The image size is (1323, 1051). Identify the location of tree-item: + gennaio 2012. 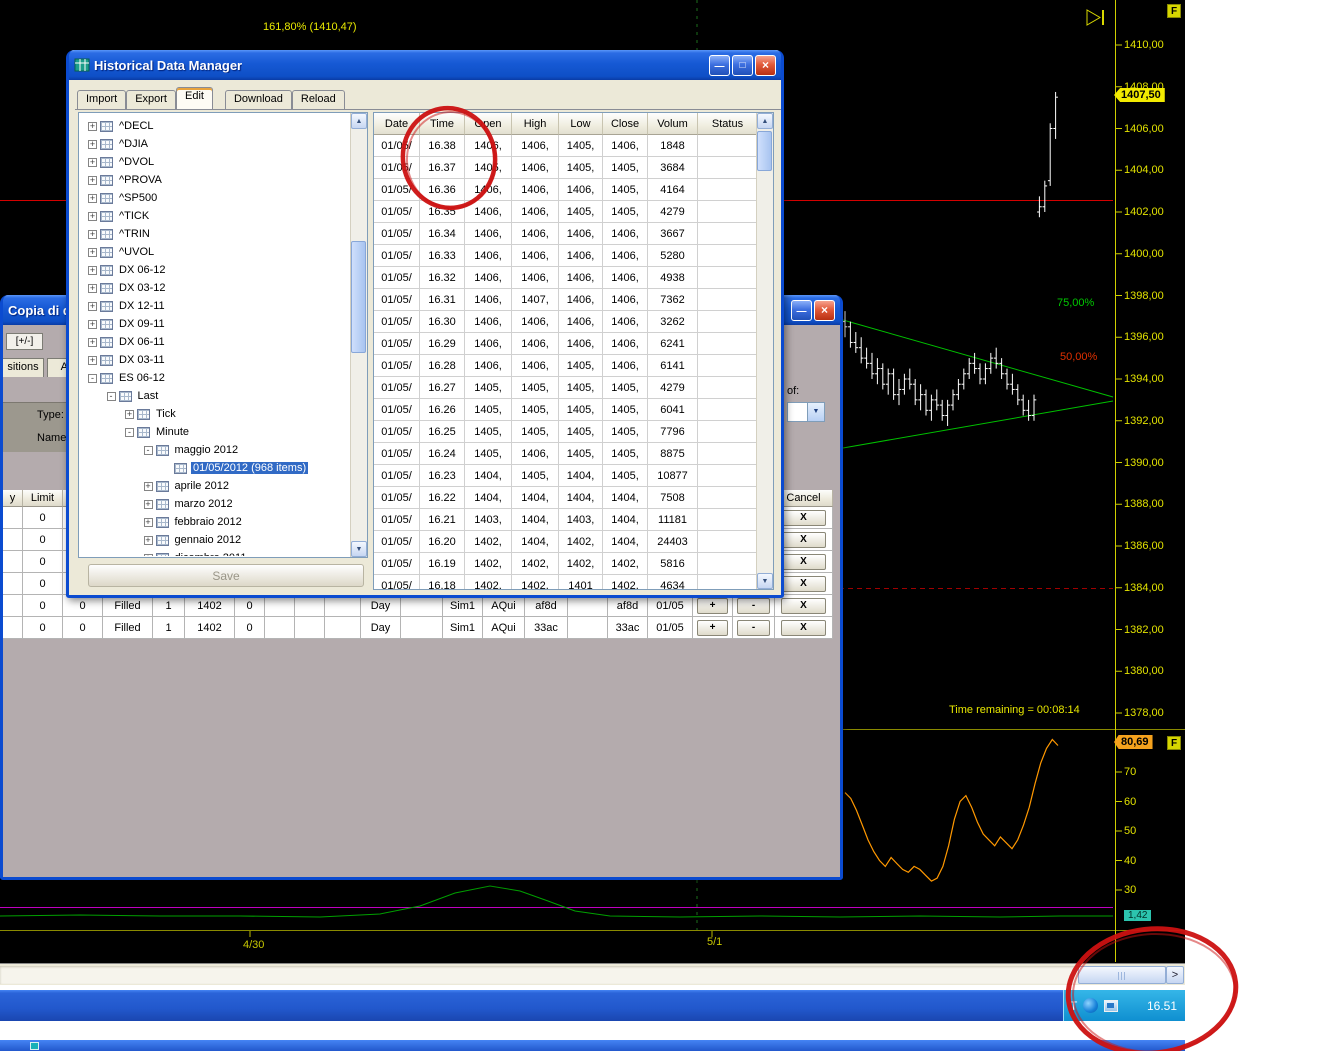
(214, 540).